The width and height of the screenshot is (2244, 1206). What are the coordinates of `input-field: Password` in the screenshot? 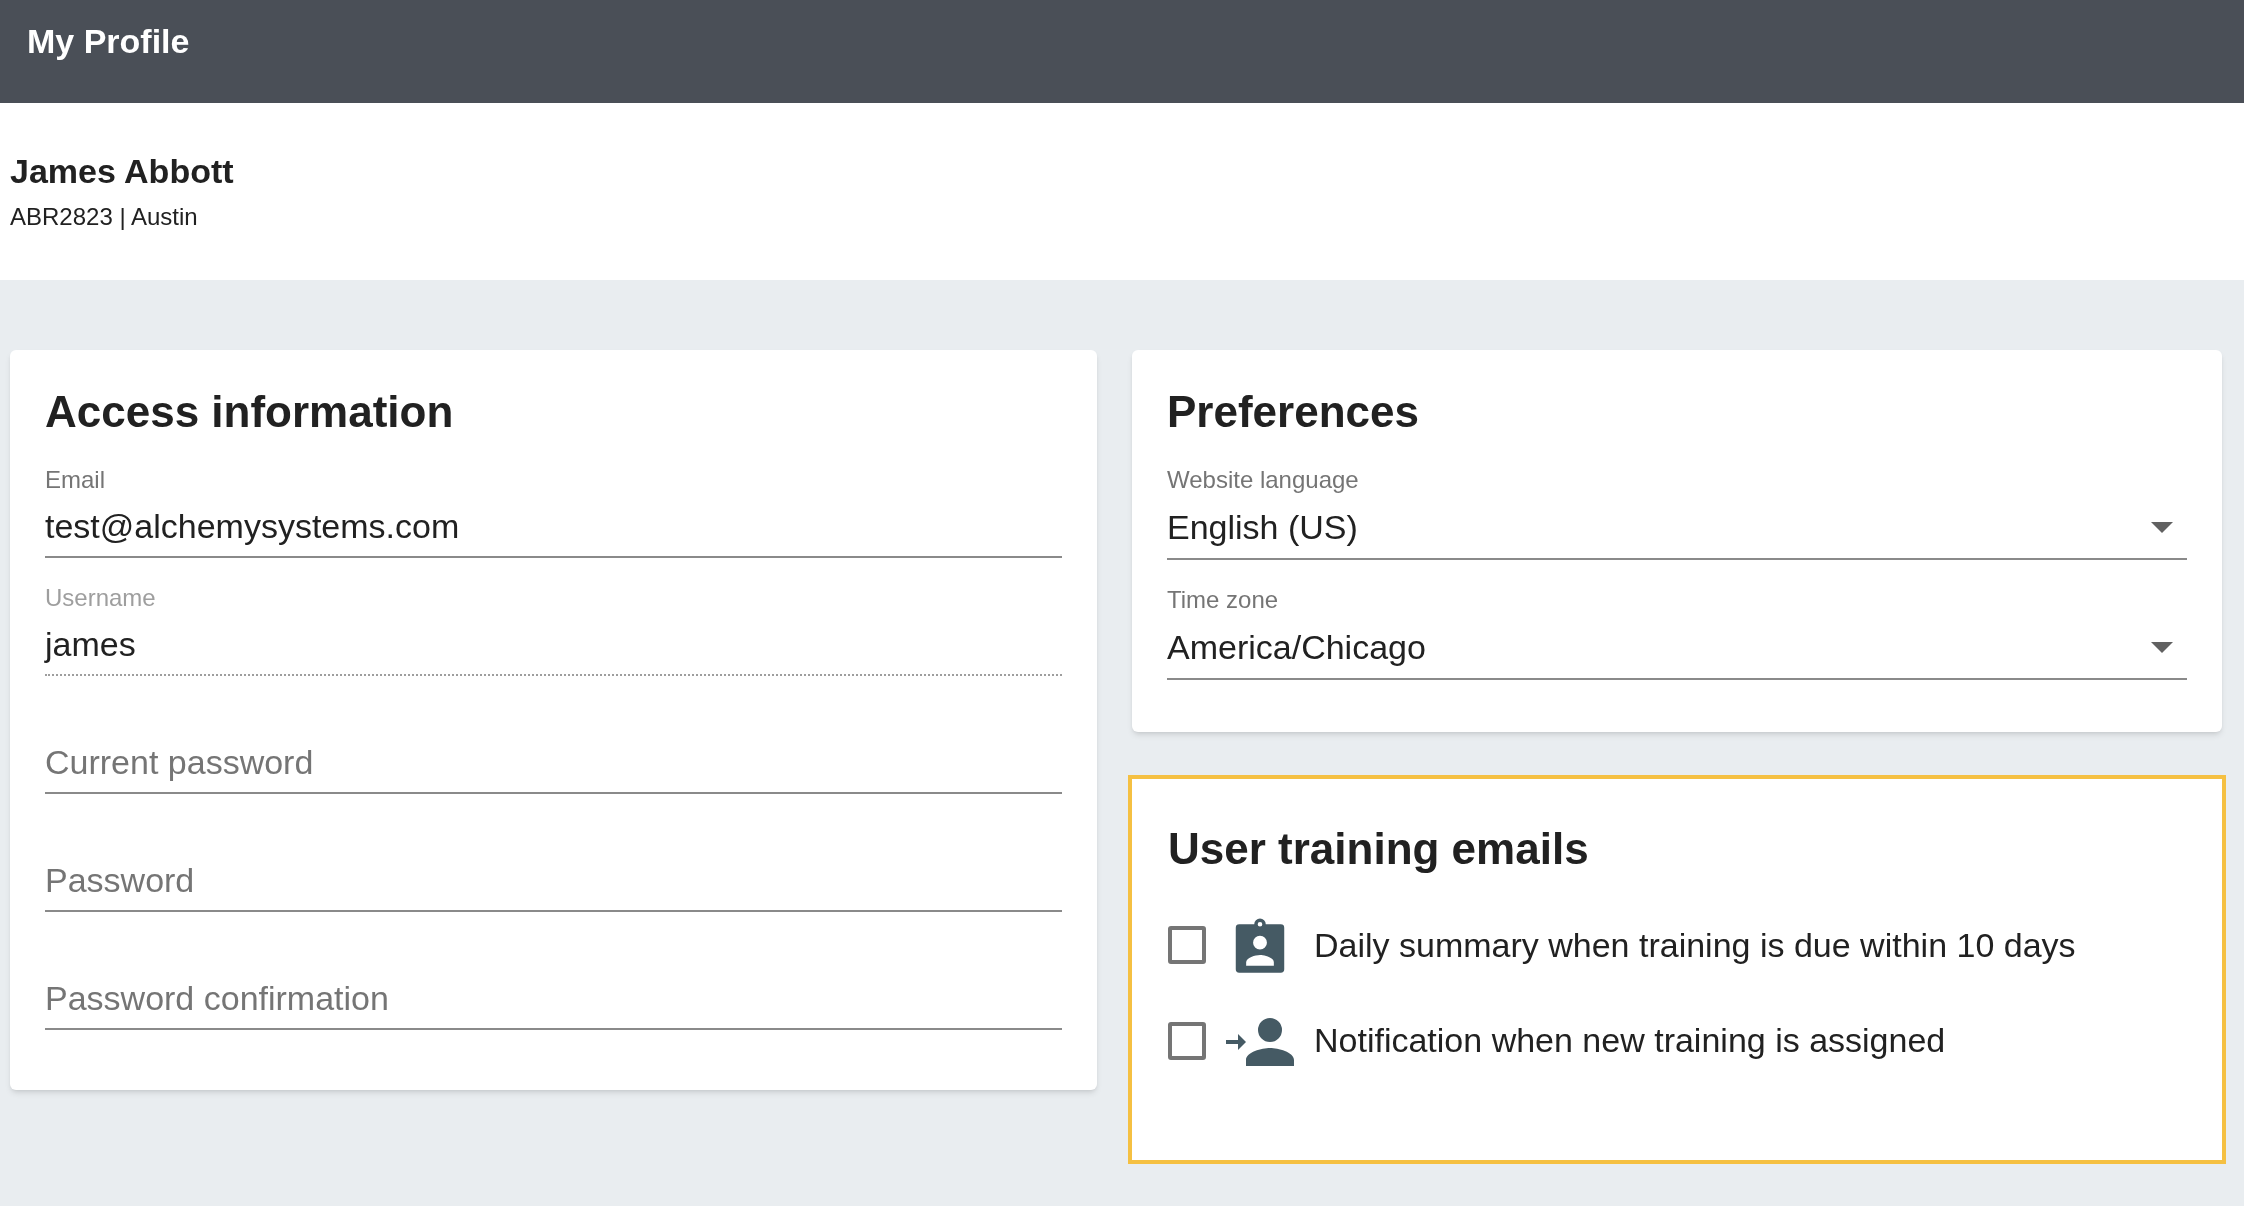 It's located at (553, 881).